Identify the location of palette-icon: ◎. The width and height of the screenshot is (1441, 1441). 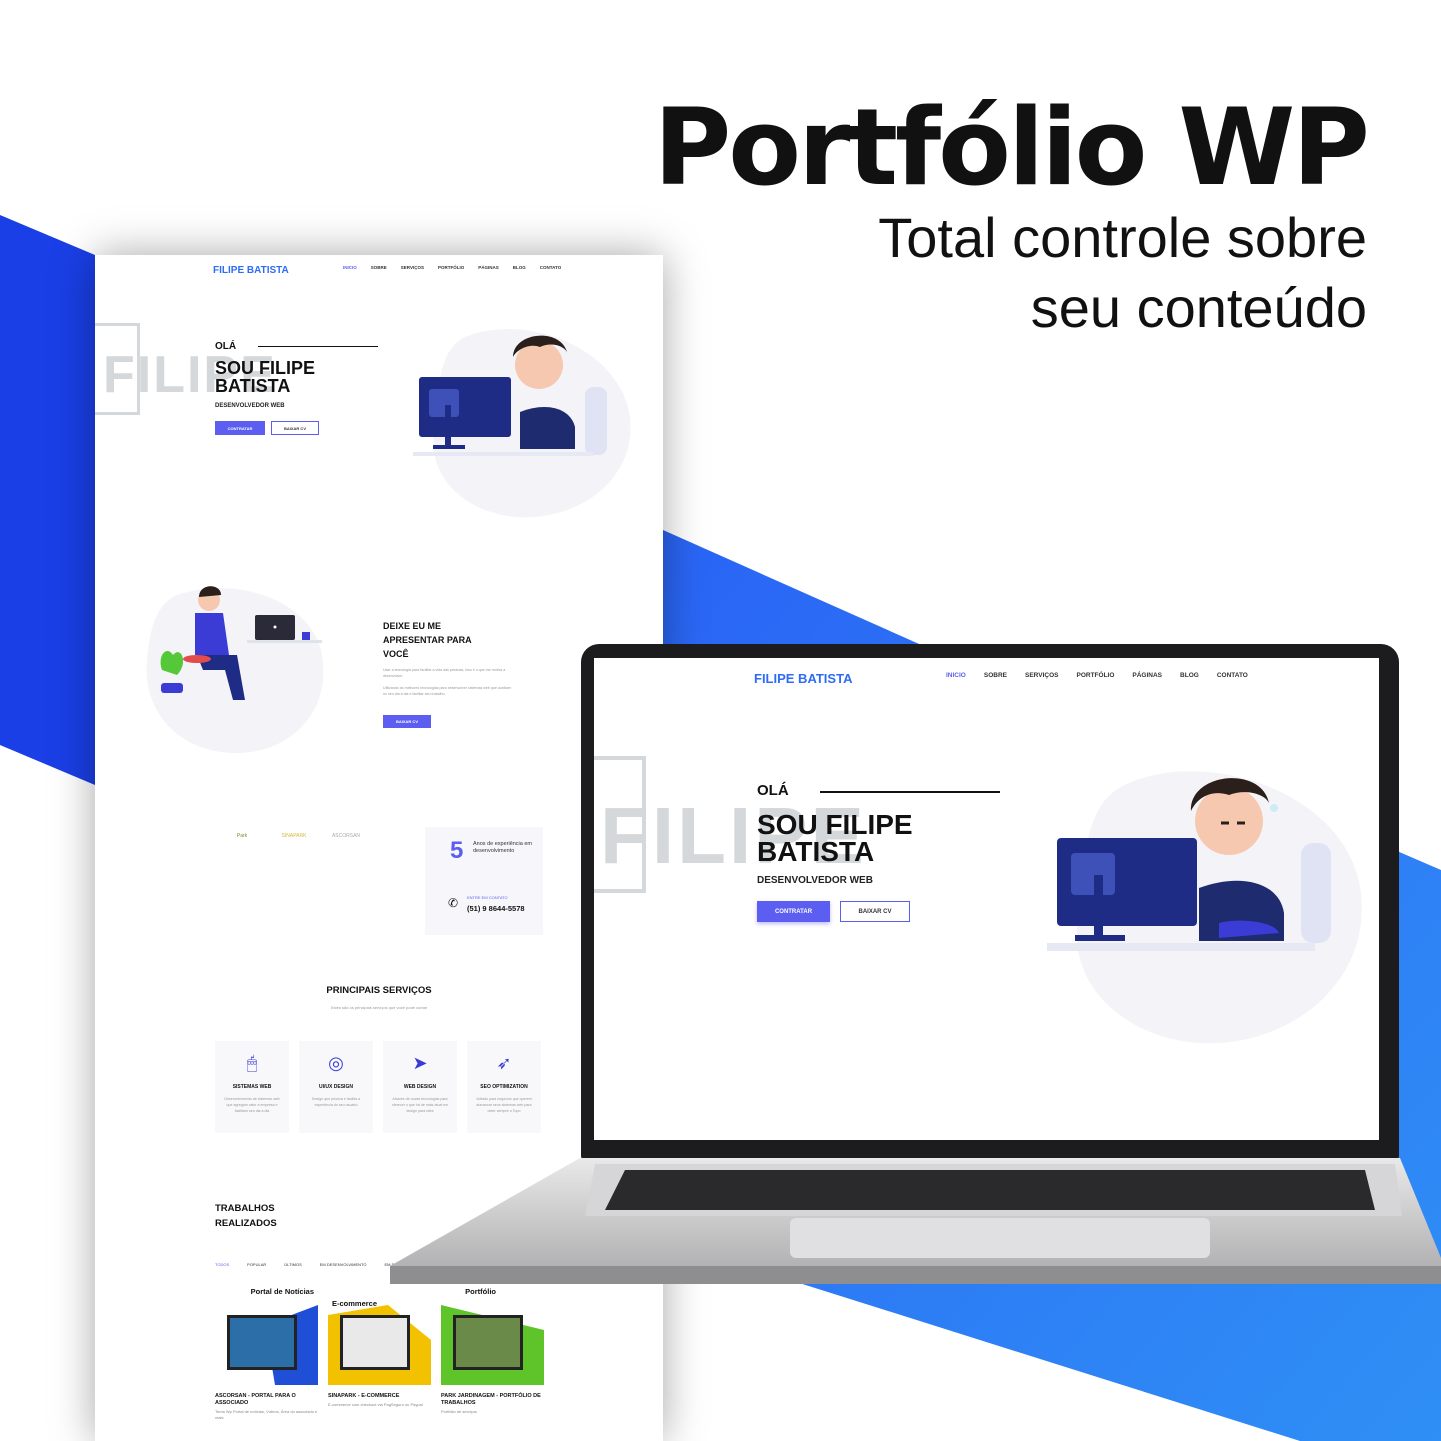
(336, 1063).